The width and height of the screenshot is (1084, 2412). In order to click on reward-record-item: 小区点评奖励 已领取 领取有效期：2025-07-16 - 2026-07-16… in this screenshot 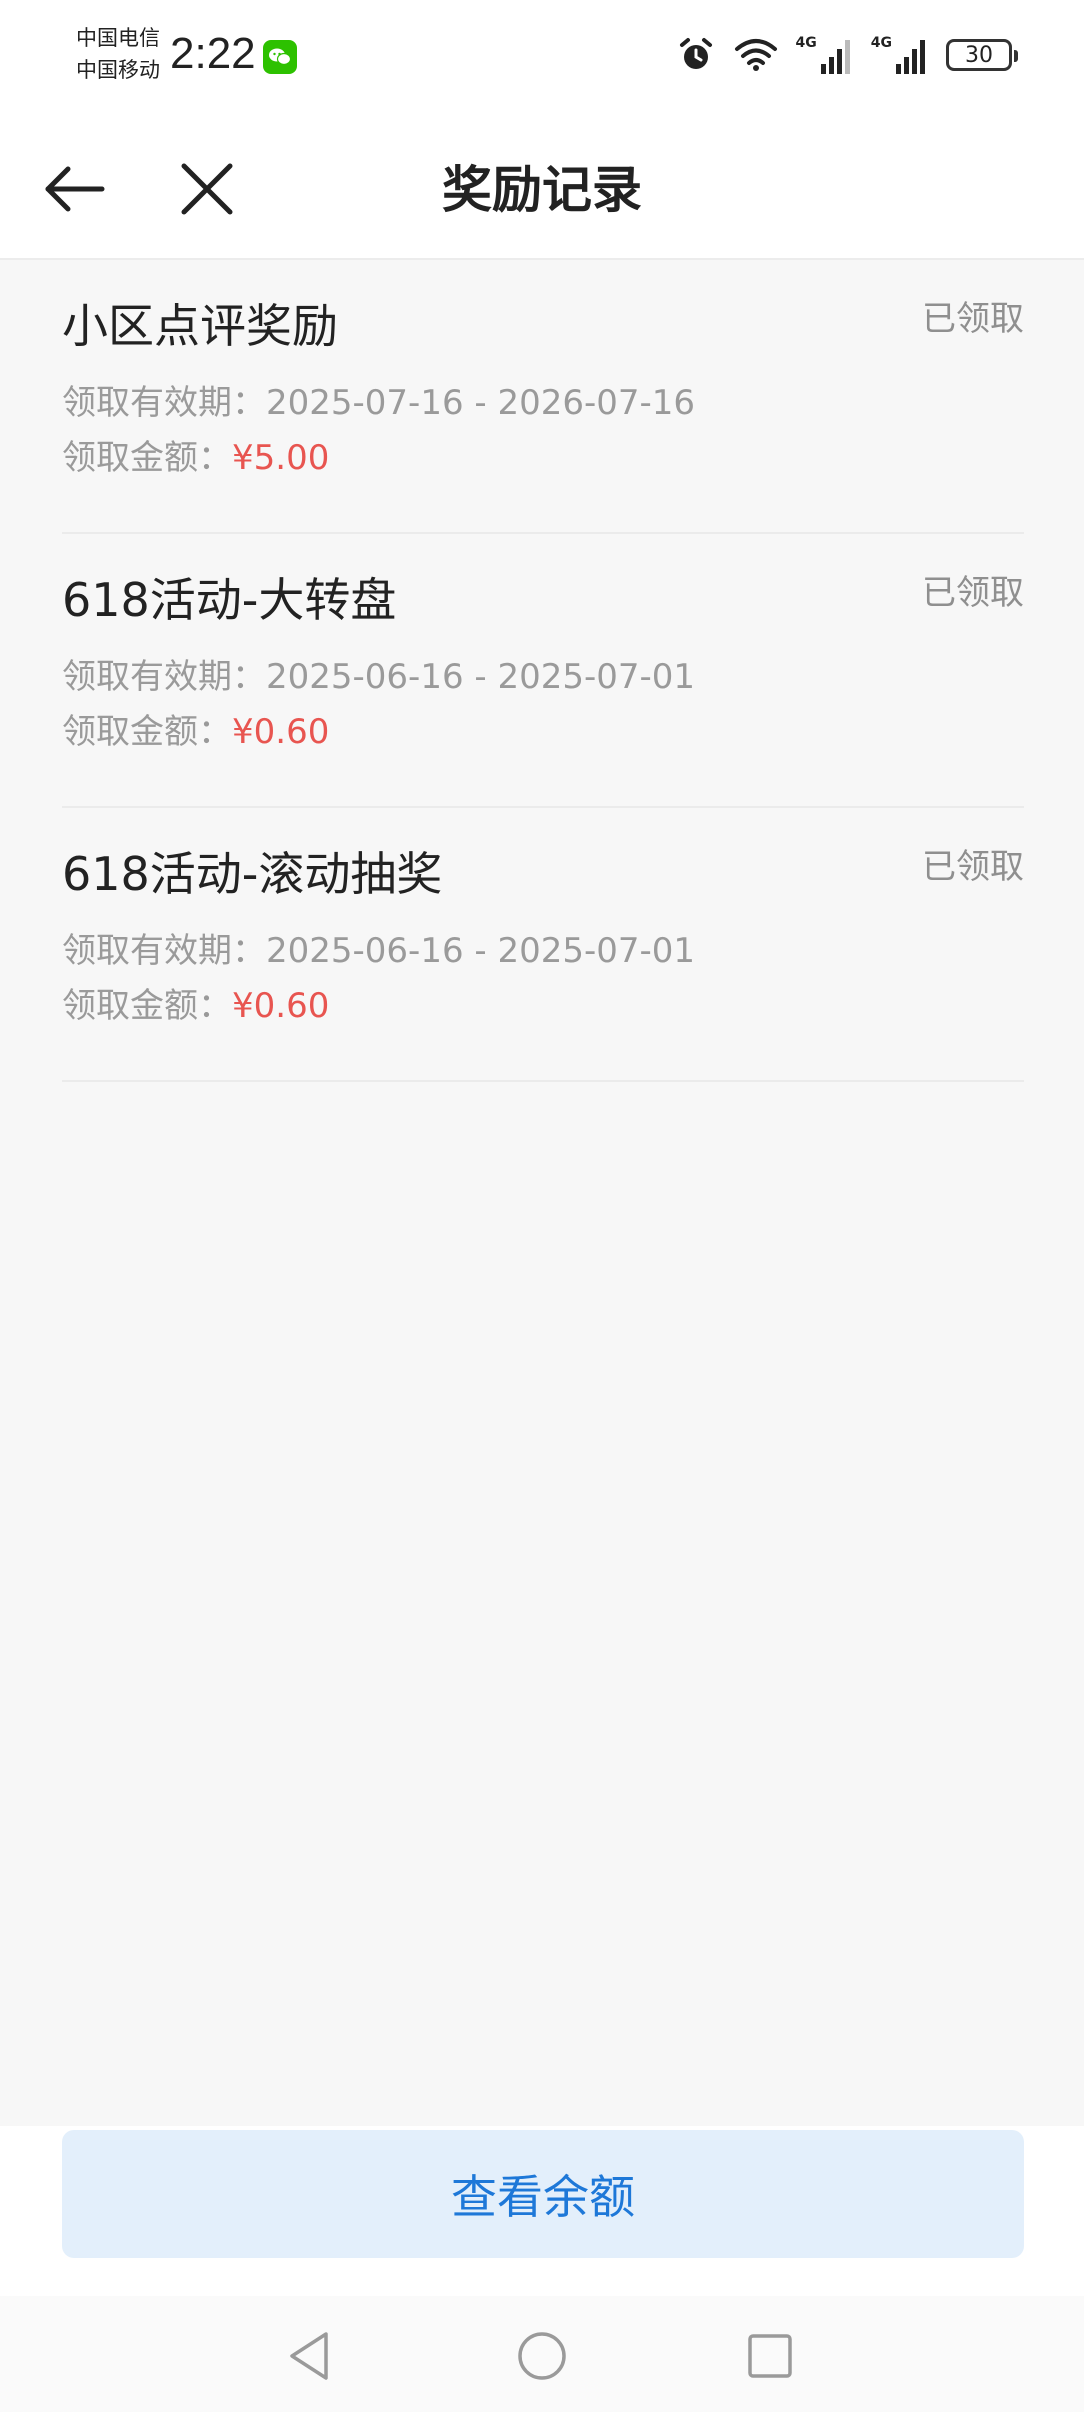, I will do `click(543, 397)`.